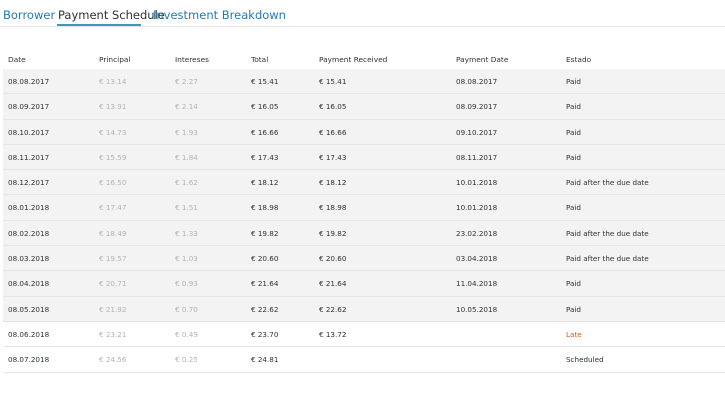 This screenshot has height=406, width=725. I want to click on cell-intereses: € 1.93, so click(186, 132).